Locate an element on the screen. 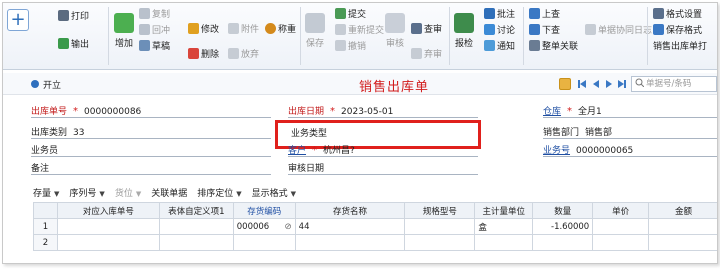 Image resolution: width=720 pixels, height=269 pixels. column-header: 对应入库单号 is located at coordinates (108, 210).